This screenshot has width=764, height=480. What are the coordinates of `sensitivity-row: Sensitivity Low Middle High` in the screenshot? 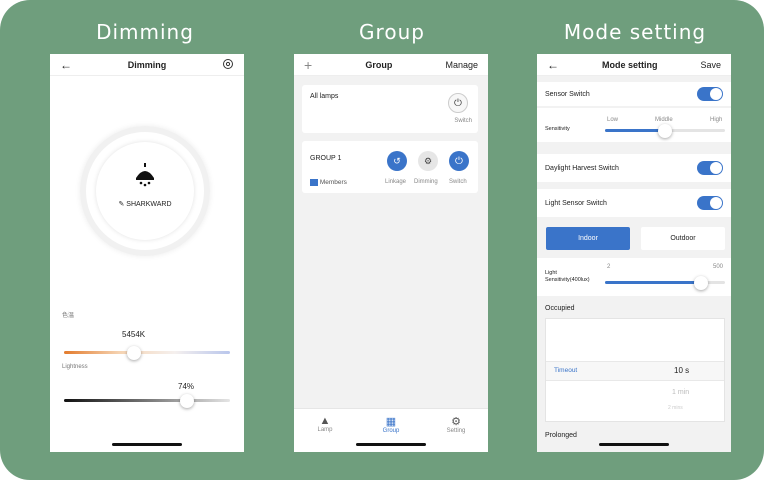 It's located at (634, 125).